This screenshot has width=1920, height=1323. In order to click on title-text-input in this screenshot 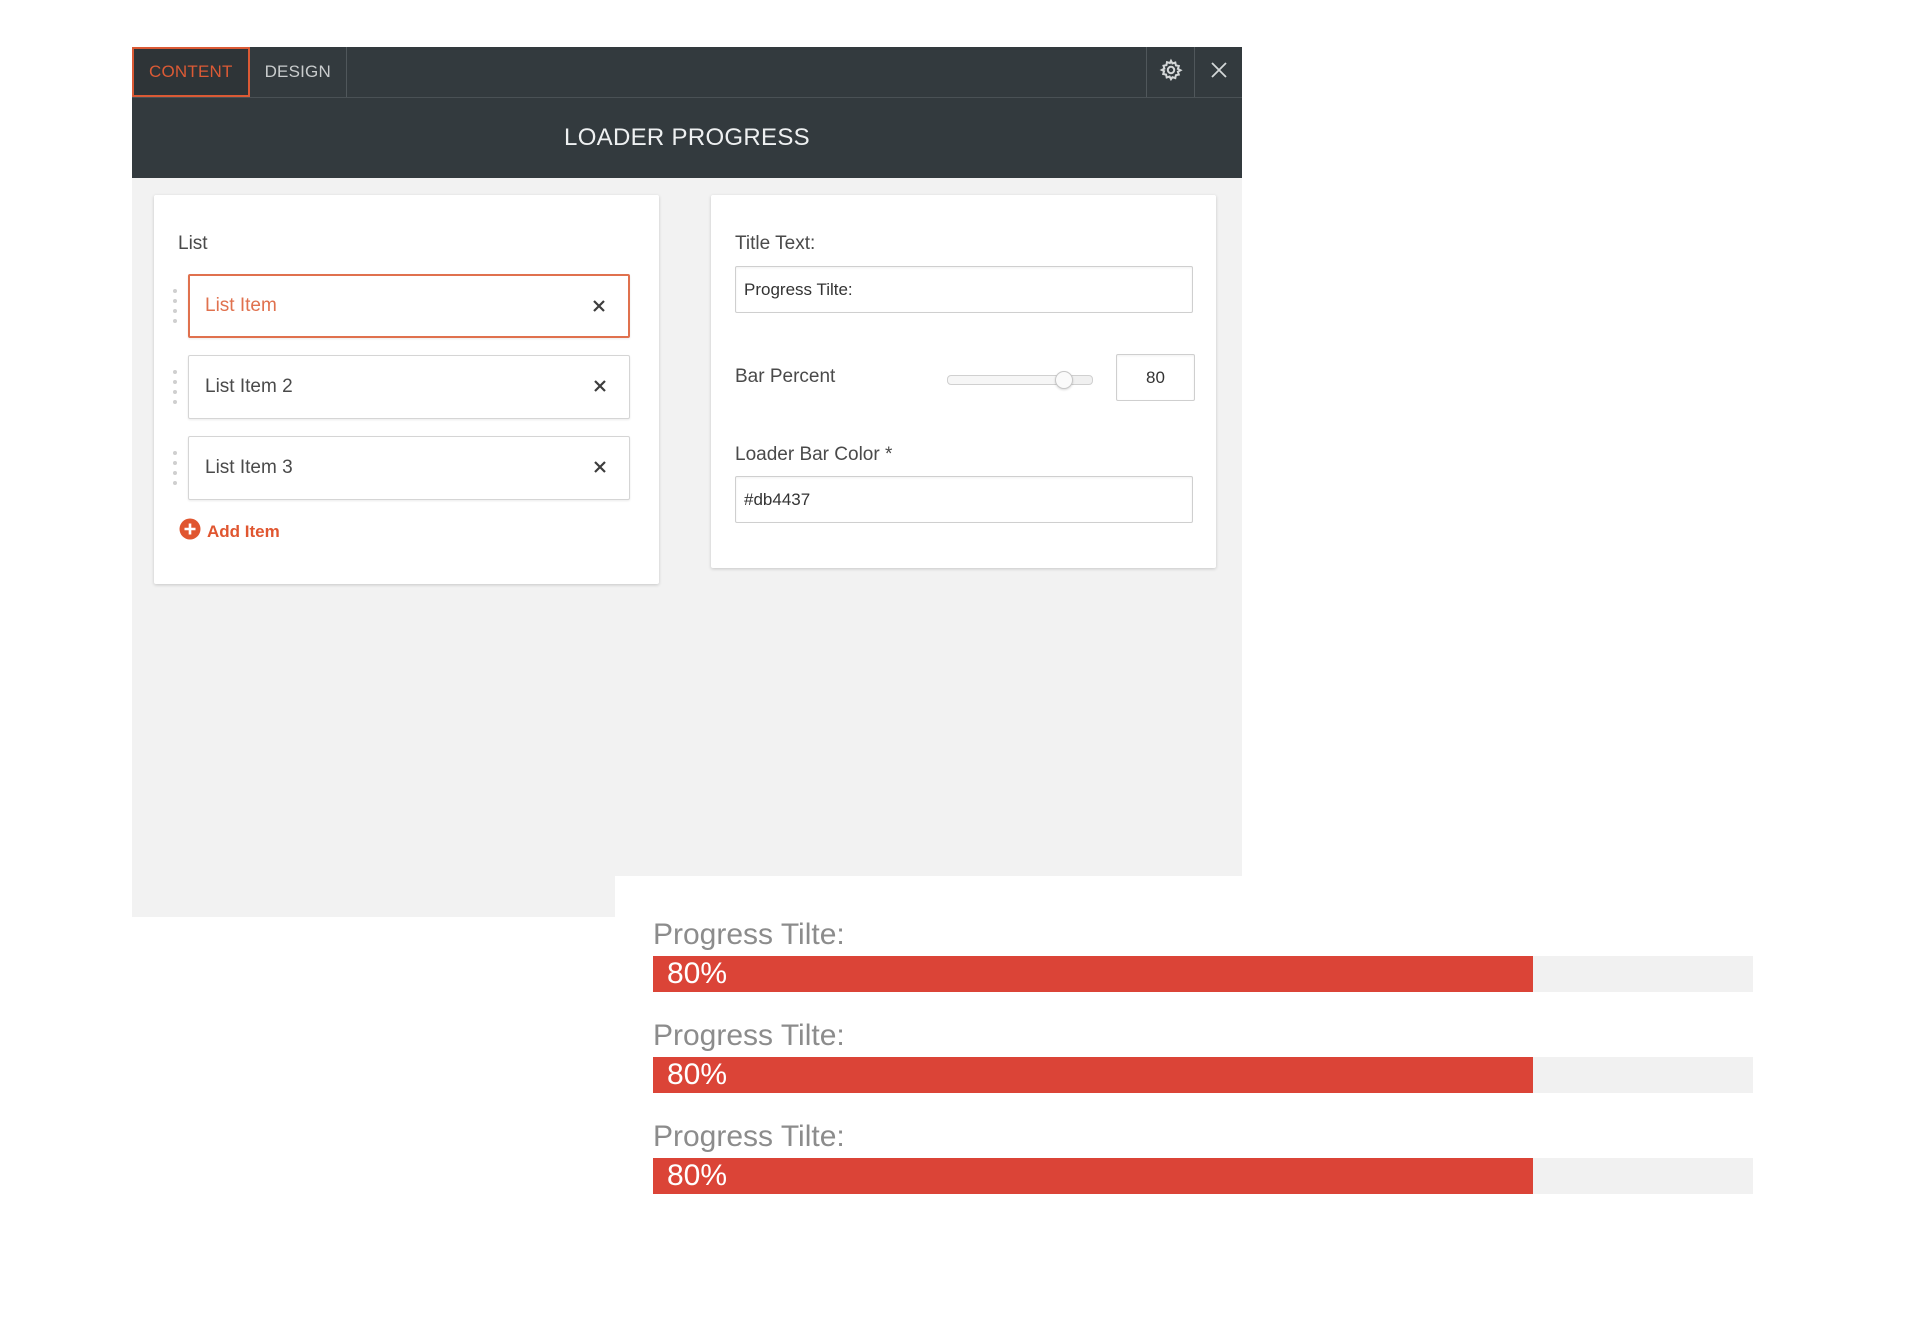, I will do `click(964, 289)`.